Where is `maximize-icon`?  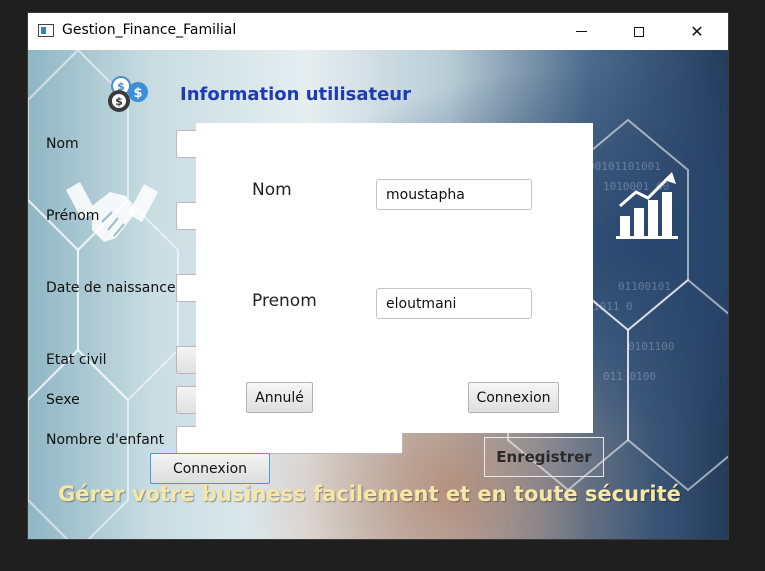
maximize-icon is located at coordinates (639, 31).